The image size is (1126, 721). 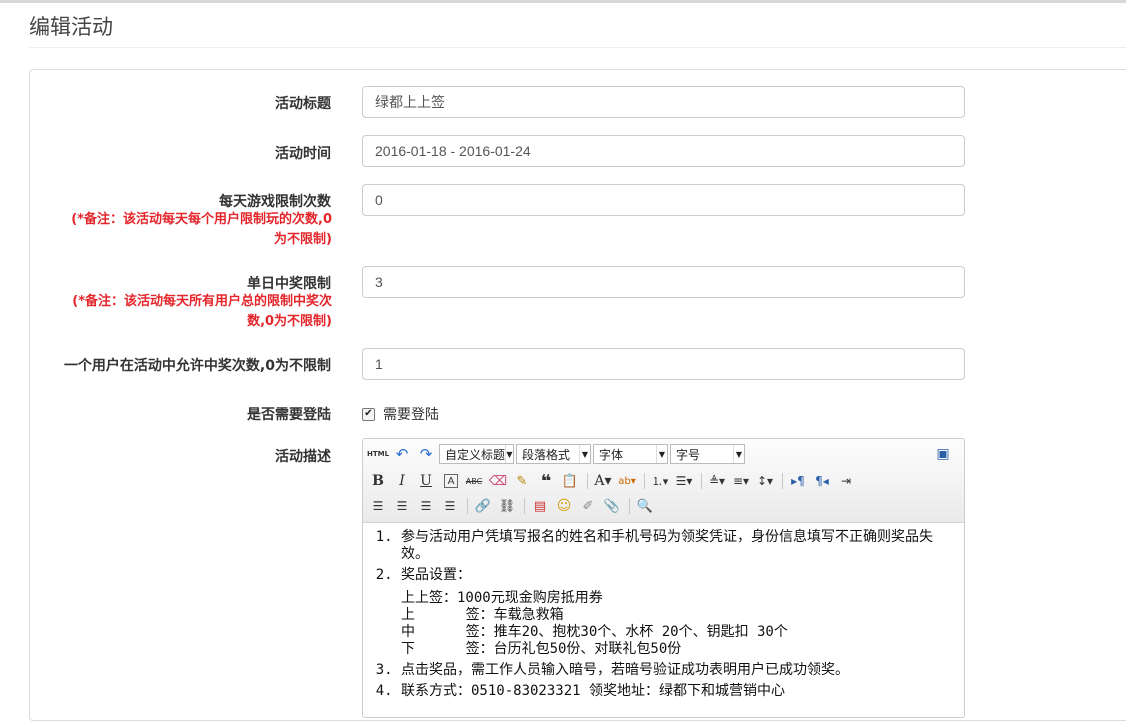 What do you see at coordinates (303, 239) in the screenshot?
I see `daily-limit-note-line2: 为不限制)` at bounding box center [303, 239].